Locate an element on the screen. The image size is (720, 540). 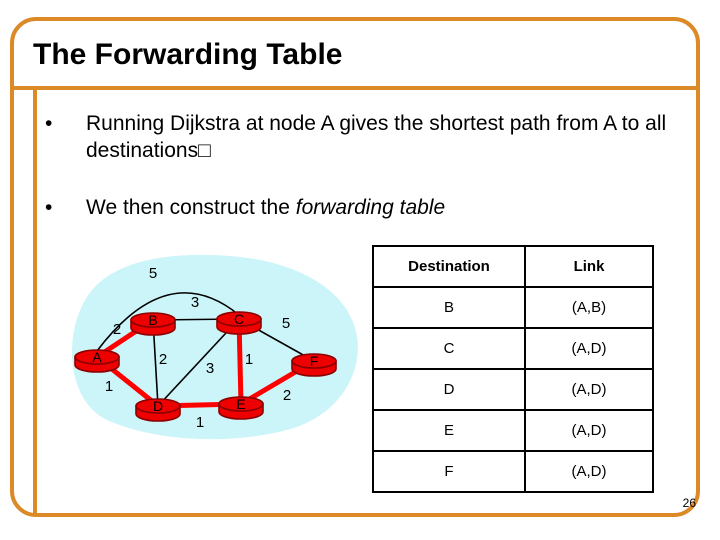
cell-link: (A,B) is located at coordinates (589, 307).